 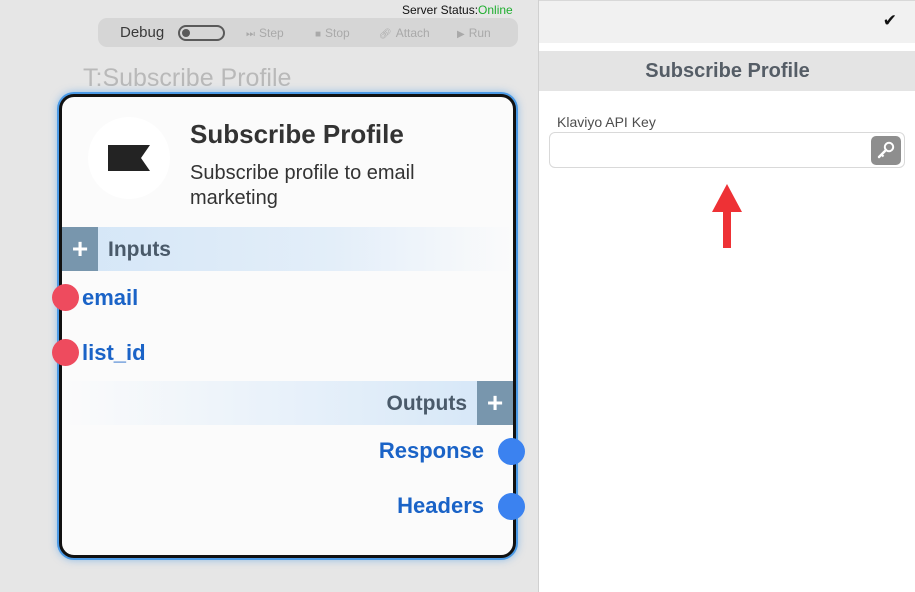 I want to click on output-label-response: Response, so click(x=431, y=450).